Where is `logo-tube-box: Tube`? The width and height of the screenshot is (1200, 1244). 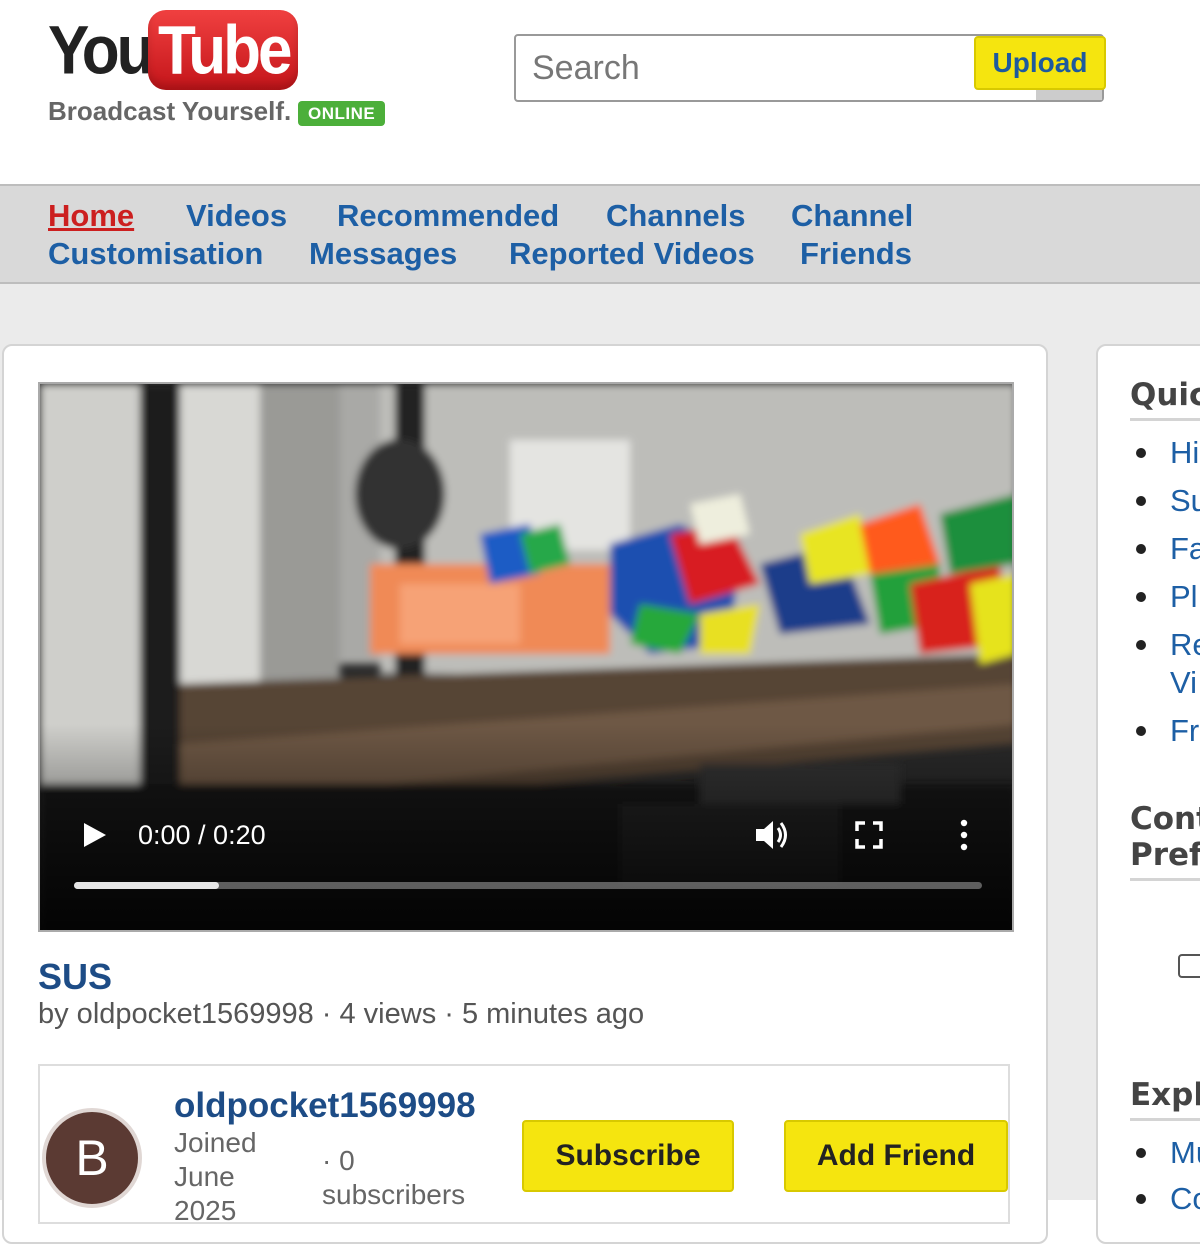
logo-tube-box: Tube is located at coordinates (223, 50).